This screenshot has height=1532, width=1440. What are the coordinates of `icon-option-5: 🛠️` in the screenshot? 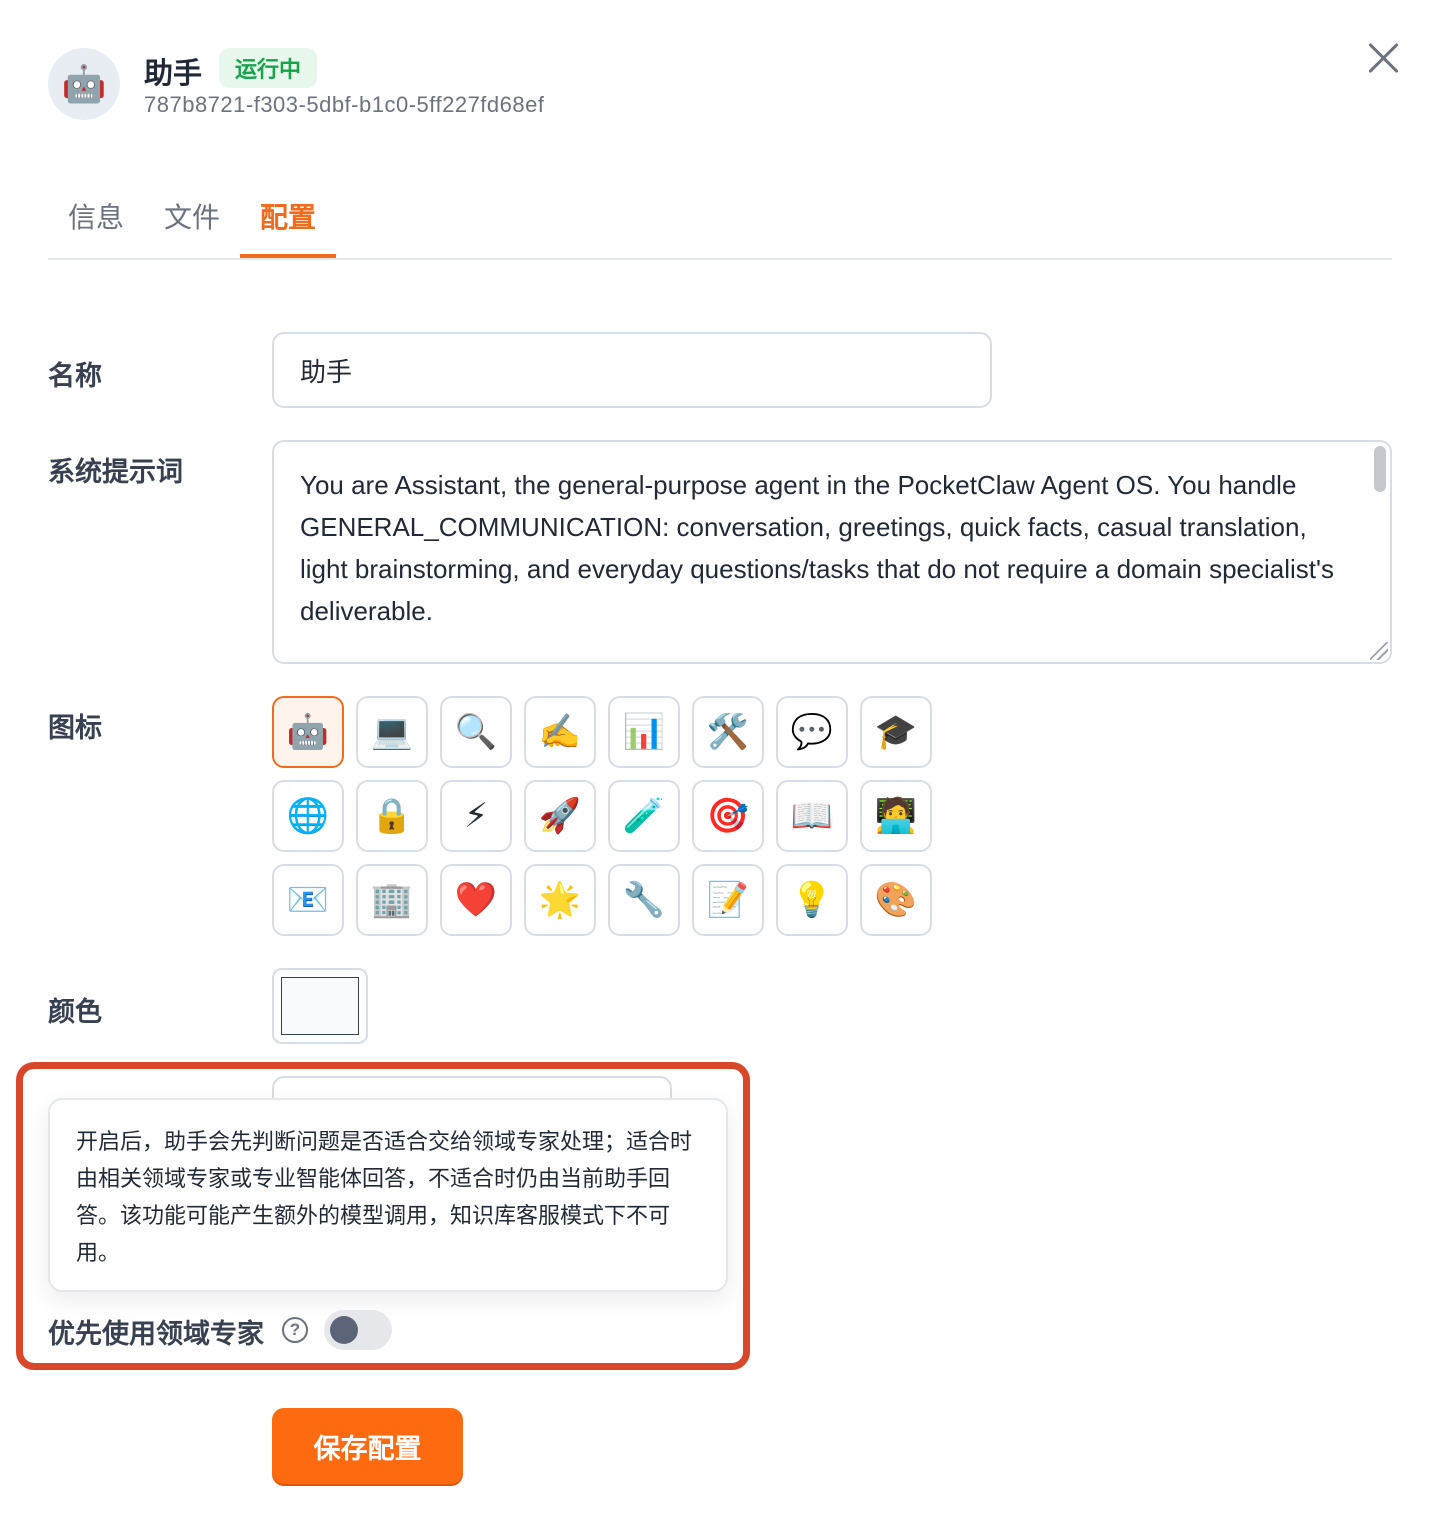 It's located at (728, 732).